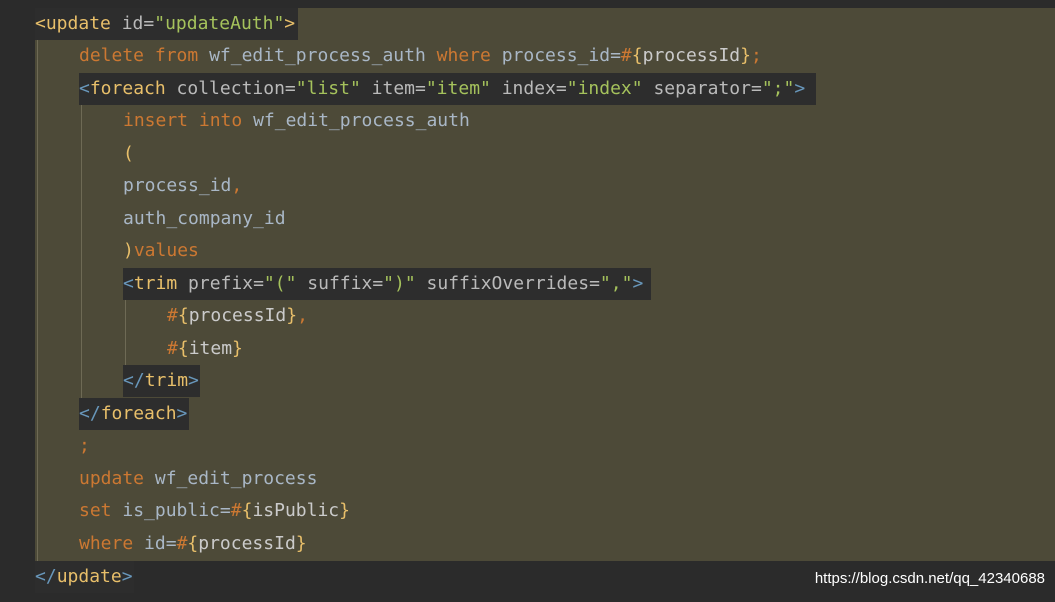  What do you see at coordinates (528, 88) in the screenshot?
I see `attr-name: index` at bounding box center [528, 88].